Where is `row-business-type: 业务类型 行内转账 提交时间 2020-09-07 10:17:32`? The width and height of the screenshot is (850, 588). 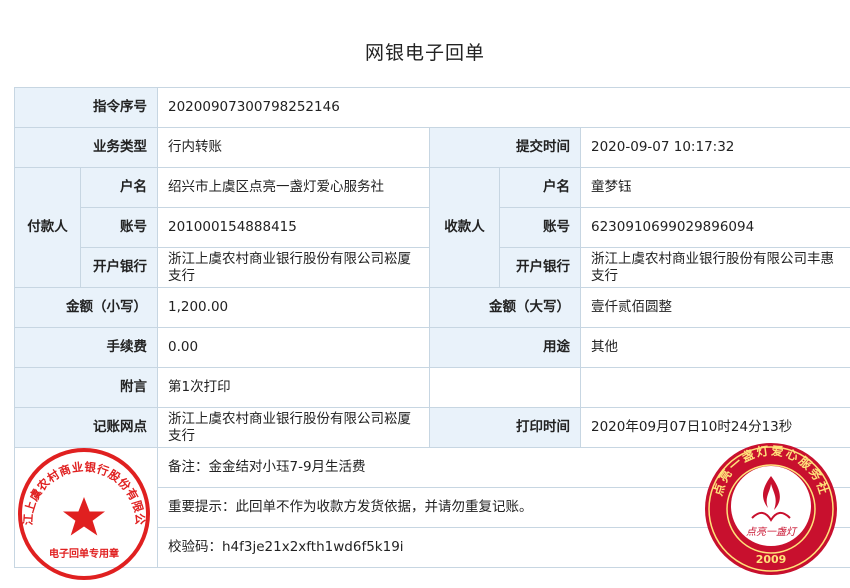 row-business-type: 业务类型 行内转账 提交时间 2020-09-07 10:17:32 is located at coordinates (432, 147).